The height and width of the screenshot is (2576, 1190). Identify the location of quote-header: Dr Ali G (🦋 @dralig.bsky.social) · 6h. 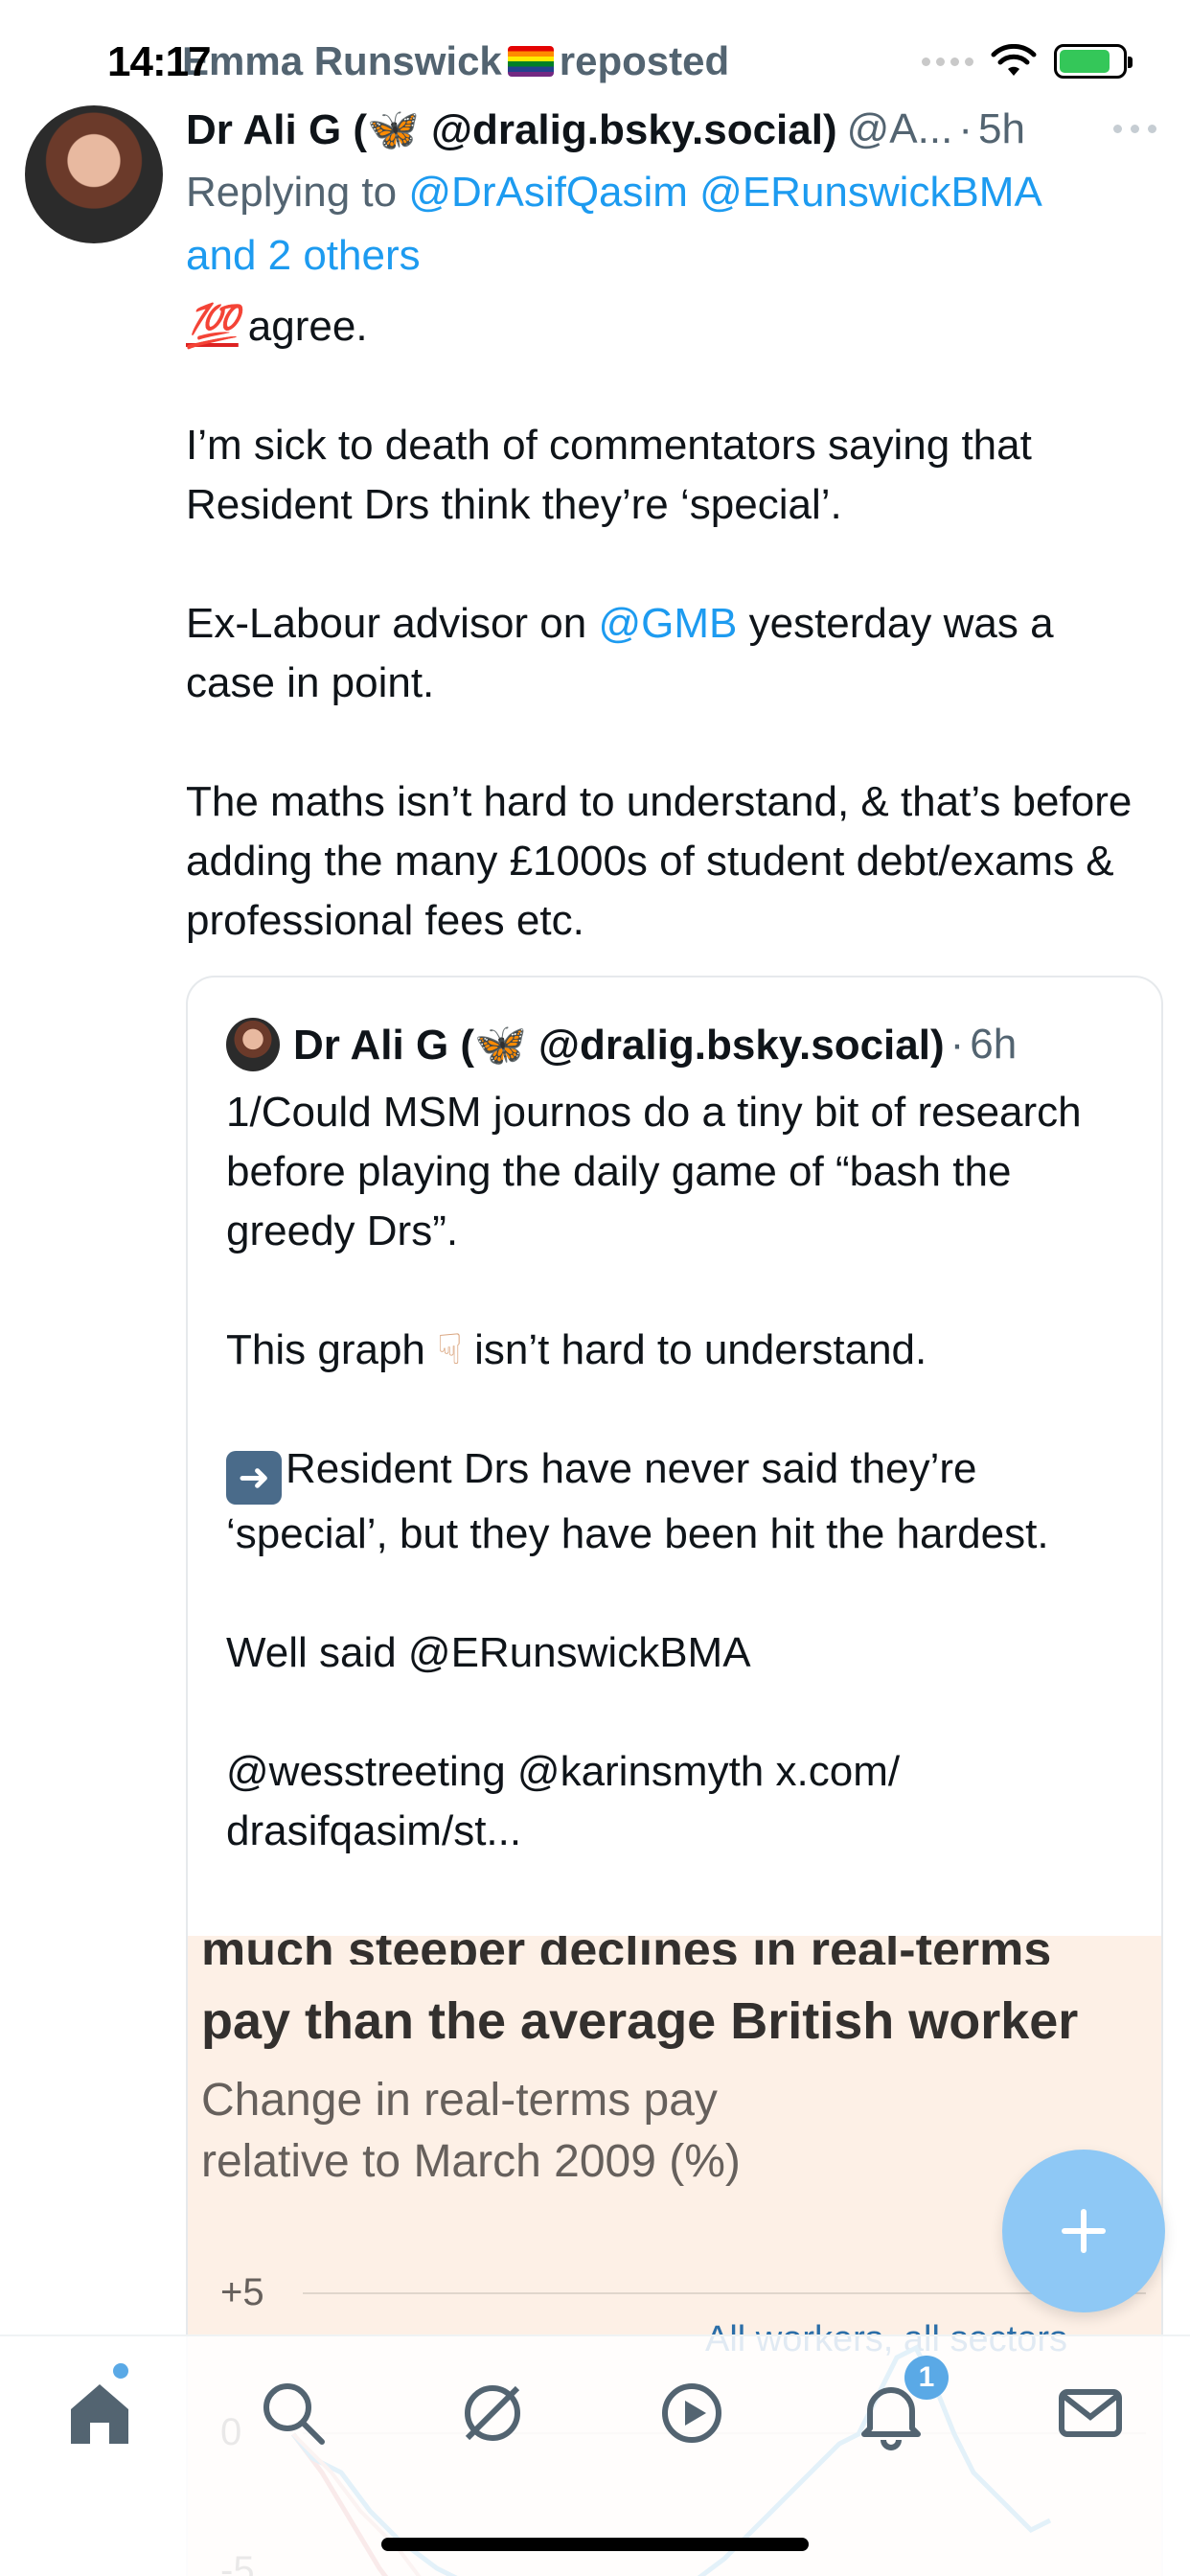
(622, 1044).